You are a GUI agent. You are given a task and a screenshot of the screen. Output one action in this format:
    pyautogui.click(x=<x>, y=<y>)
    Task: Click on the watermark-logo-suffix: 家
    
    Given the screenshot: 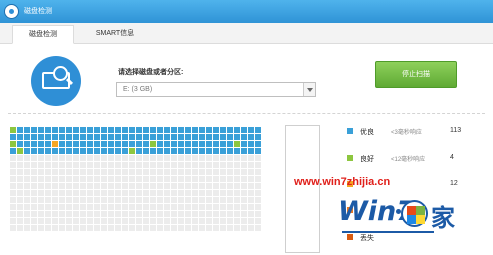 What is the action you would take?
    pyautogui.click(x=443, y=218)
    